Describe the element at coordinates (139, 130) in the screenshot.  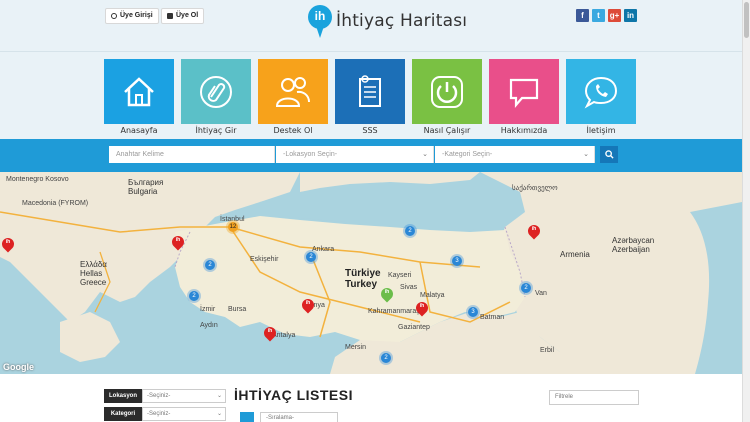
I see `tile-label: Anasayfa` at that location.